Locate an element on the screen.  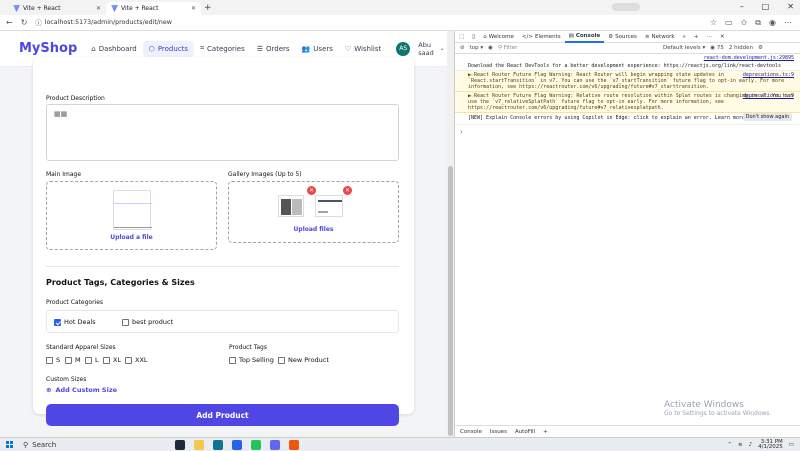
url-field: ⓘ localhost:5173/admin/products/edit/new is located at coordinates (103, 22).